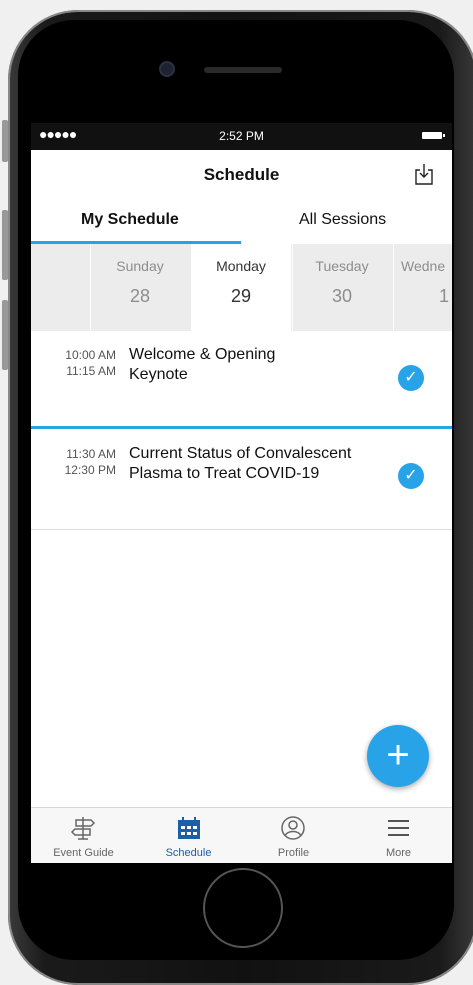 This screenshot has width=473, height=985. What do you see at coordinates (241, 266) in the screenshot?
I see `day-name: Monday` at bounding box center [241, 266].